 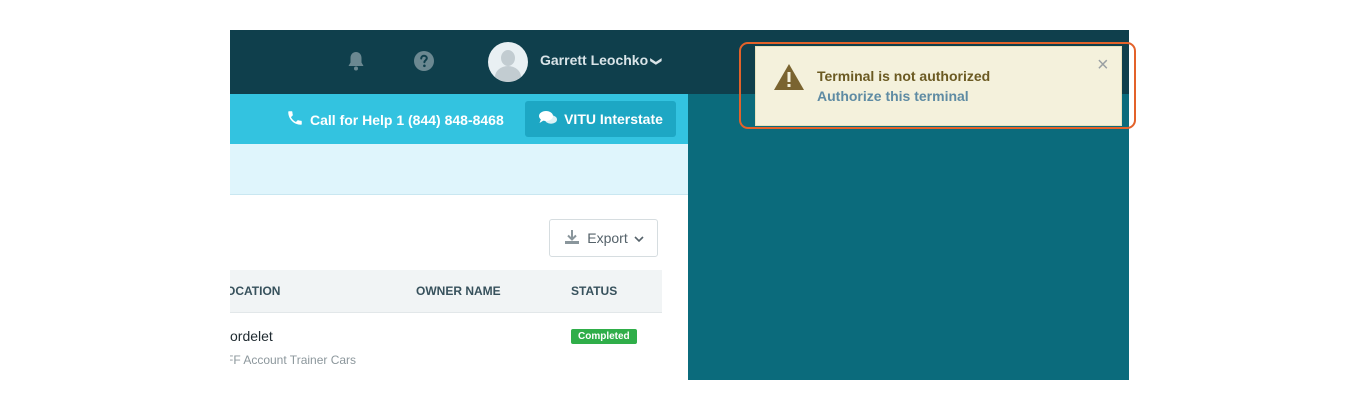 I want to click on chat-button-label: VITU Interstate, so click(x=613, y=119).